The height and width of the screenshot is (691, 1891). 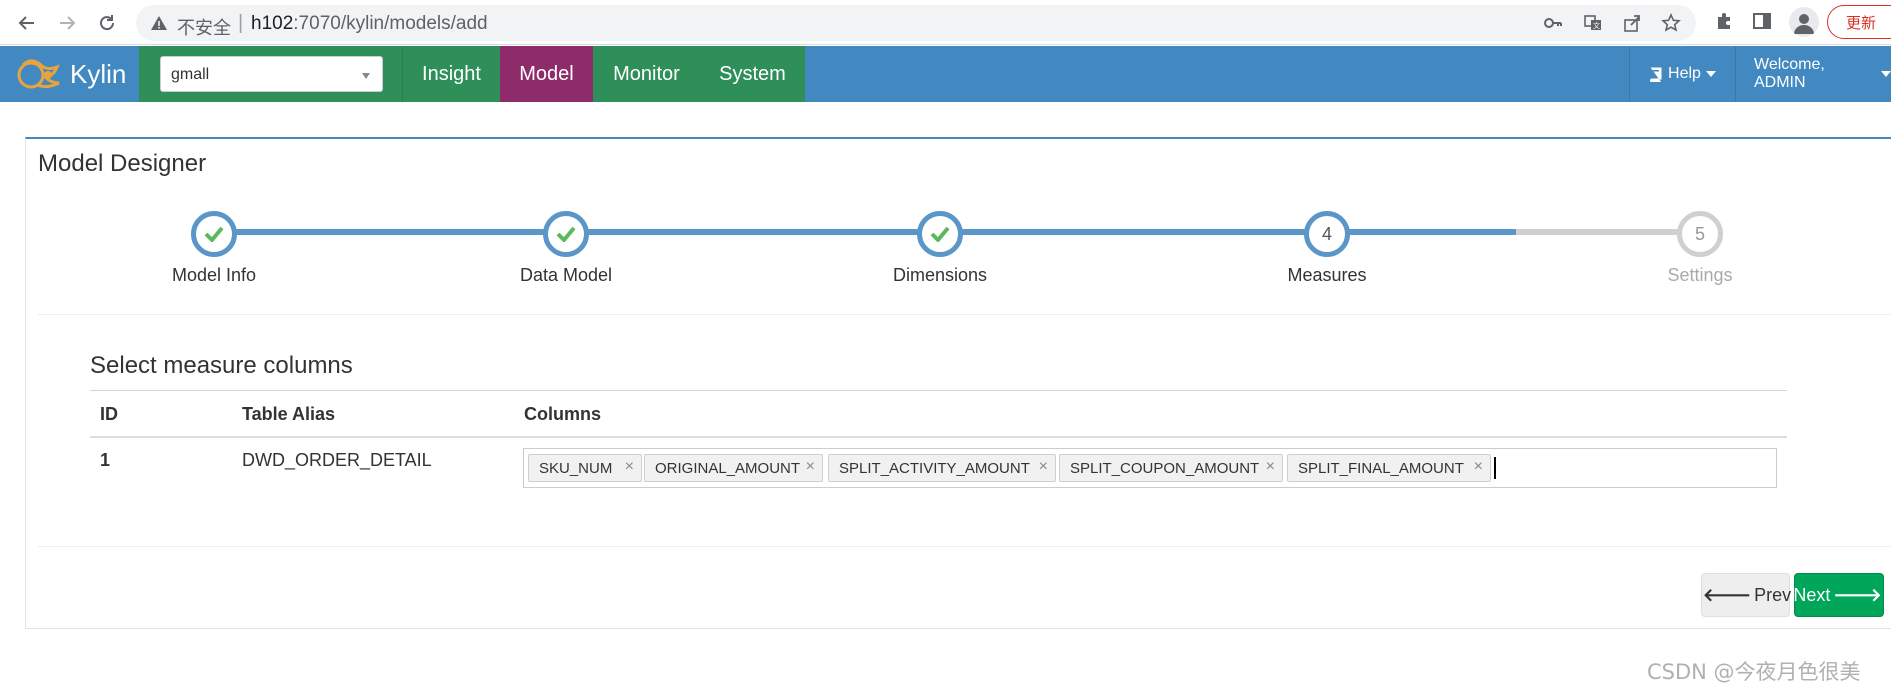 What do you see at coordinates (938, 390) in the screenshot?
I see `table-top-border` at bounding box center [938, 390].